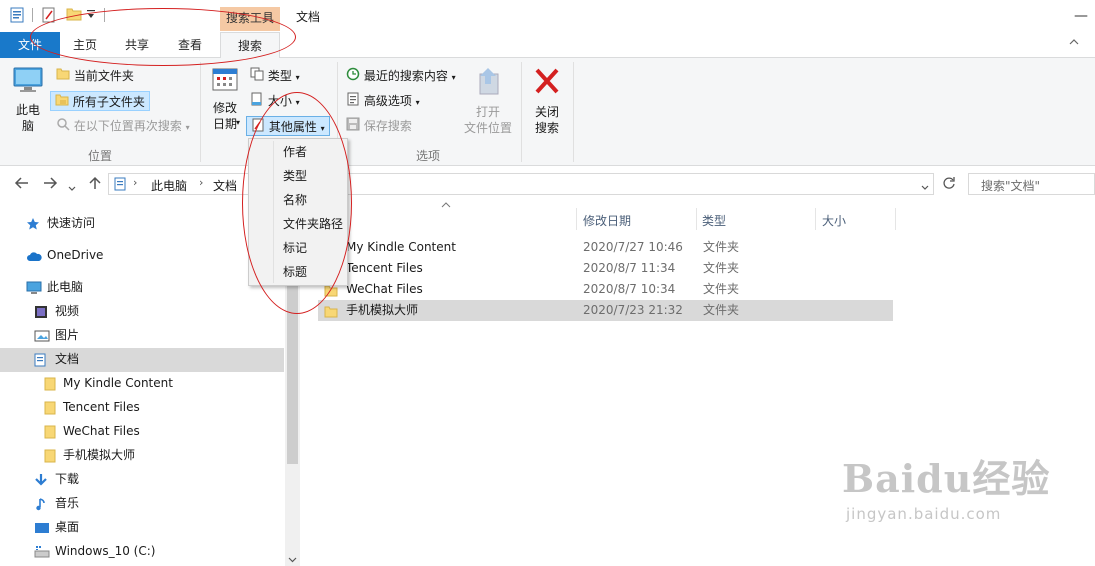  What do you see at coordinates (63, 127) in the screenshot?
I see `search-again-icon` at bounding box center [63, 127].